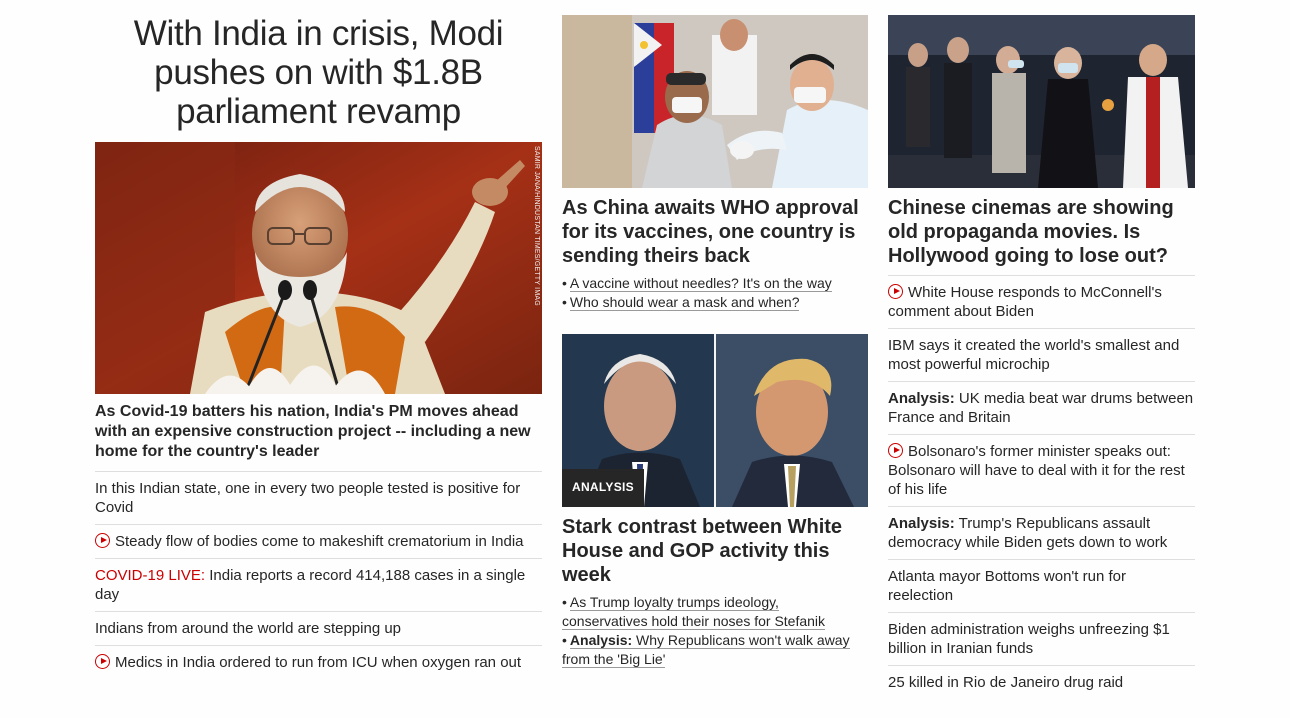 The width and height of the screenshot is (1290, 718). I want to click on list-item: 25 killed in Rio de Janeiro drug raid, so click(1041, 682).